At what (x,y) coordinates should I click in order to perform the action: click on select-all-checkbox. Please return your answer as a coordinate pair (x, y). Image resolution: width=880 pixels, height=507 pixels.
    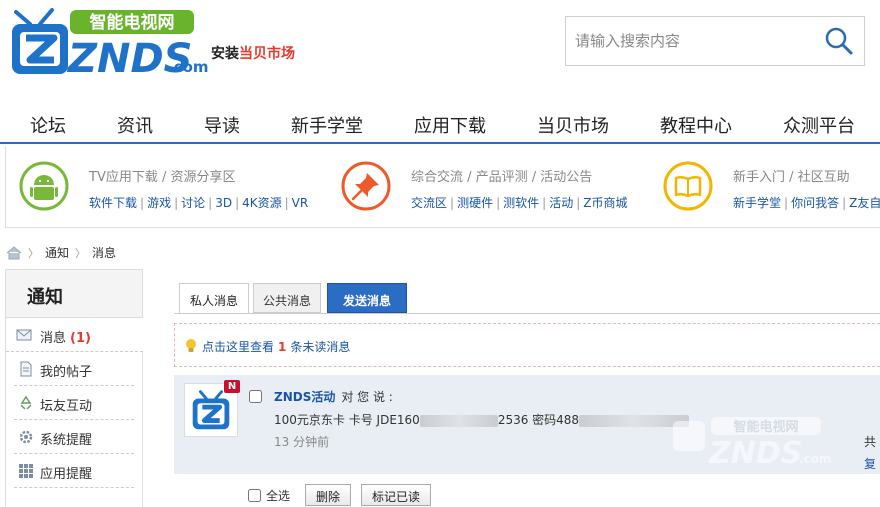
    Looking at the image, I should click on (254, 495).